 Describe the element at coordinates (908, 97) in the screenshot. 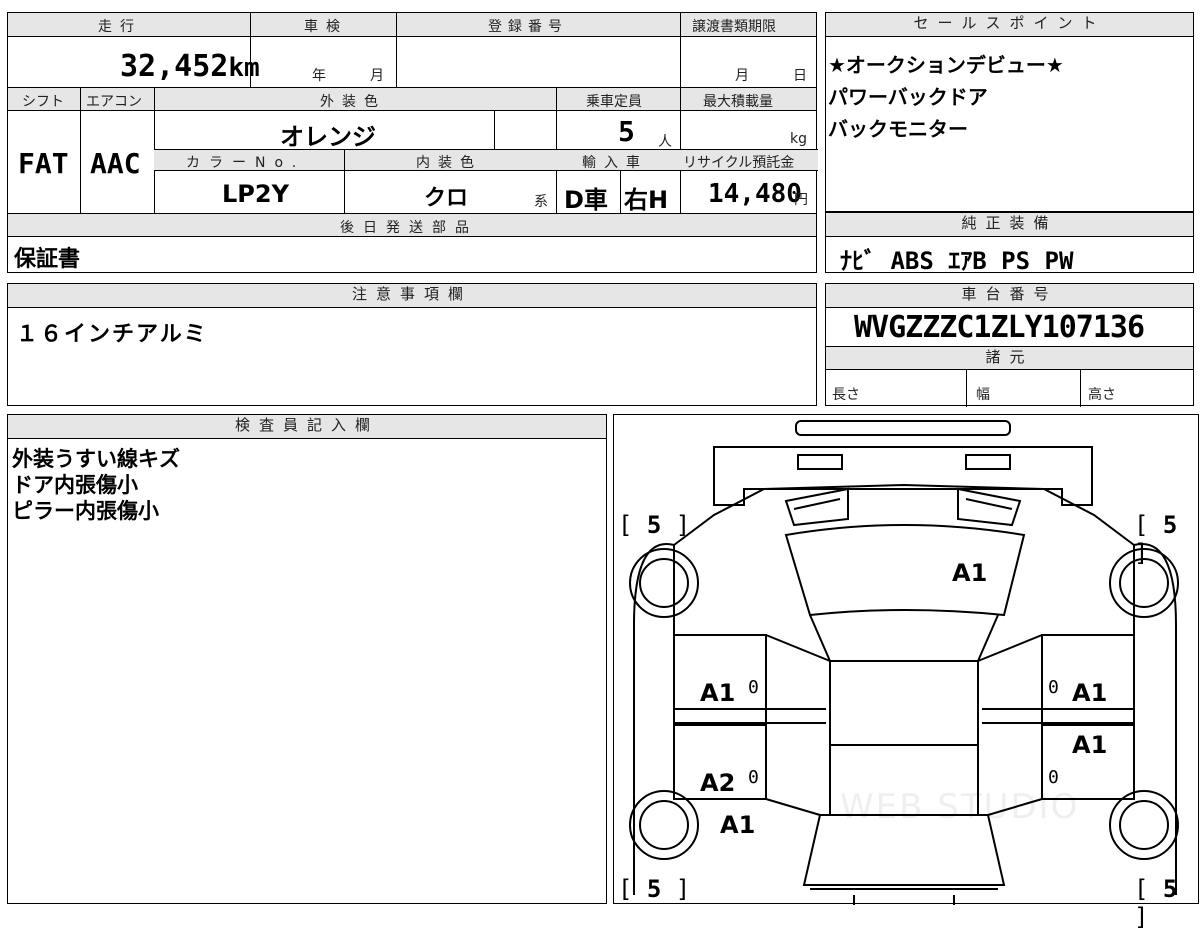

I see `sales-point-line: パワーバックドア` at that location.